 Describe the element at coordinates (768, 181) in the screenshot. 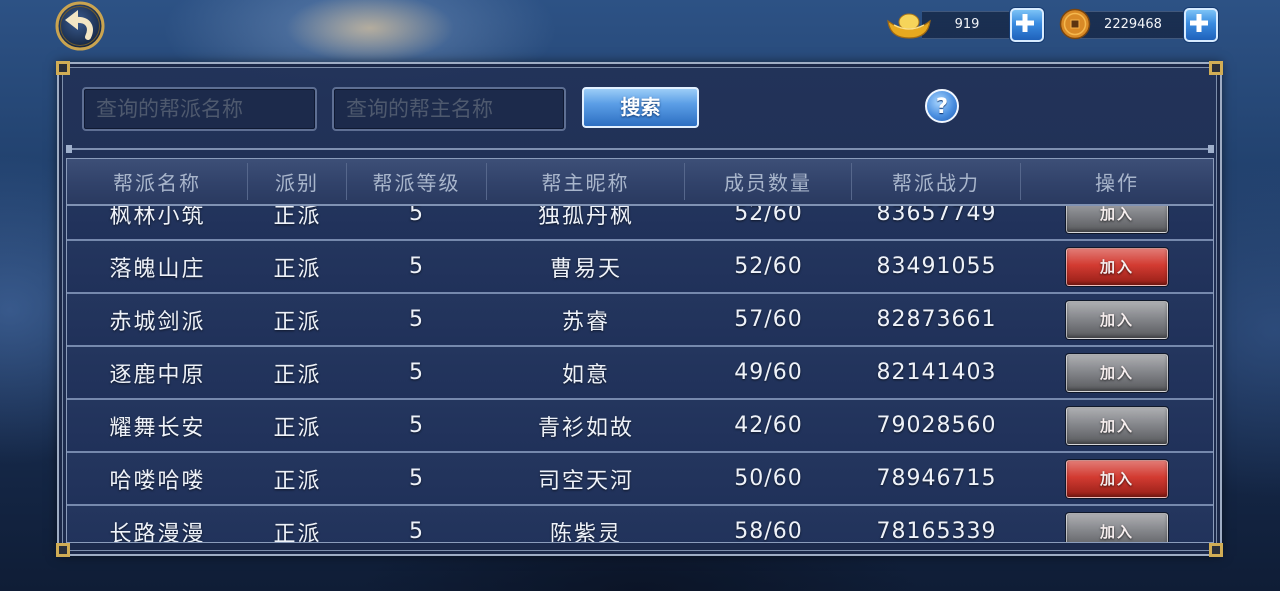

I see `column-header-member-count: 成员数量` at that location.